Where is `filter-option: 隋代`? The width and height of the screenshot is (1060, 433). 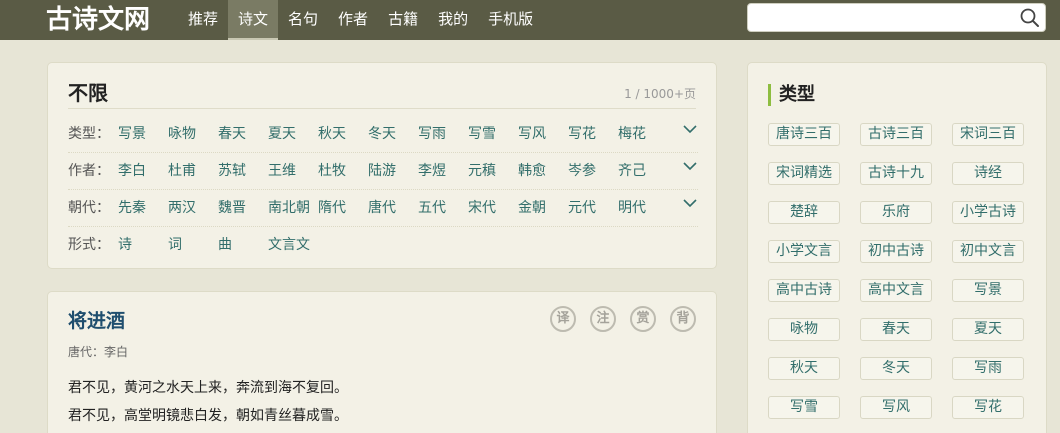
filter-option: 隋代 is located at coordinates (343, 208).